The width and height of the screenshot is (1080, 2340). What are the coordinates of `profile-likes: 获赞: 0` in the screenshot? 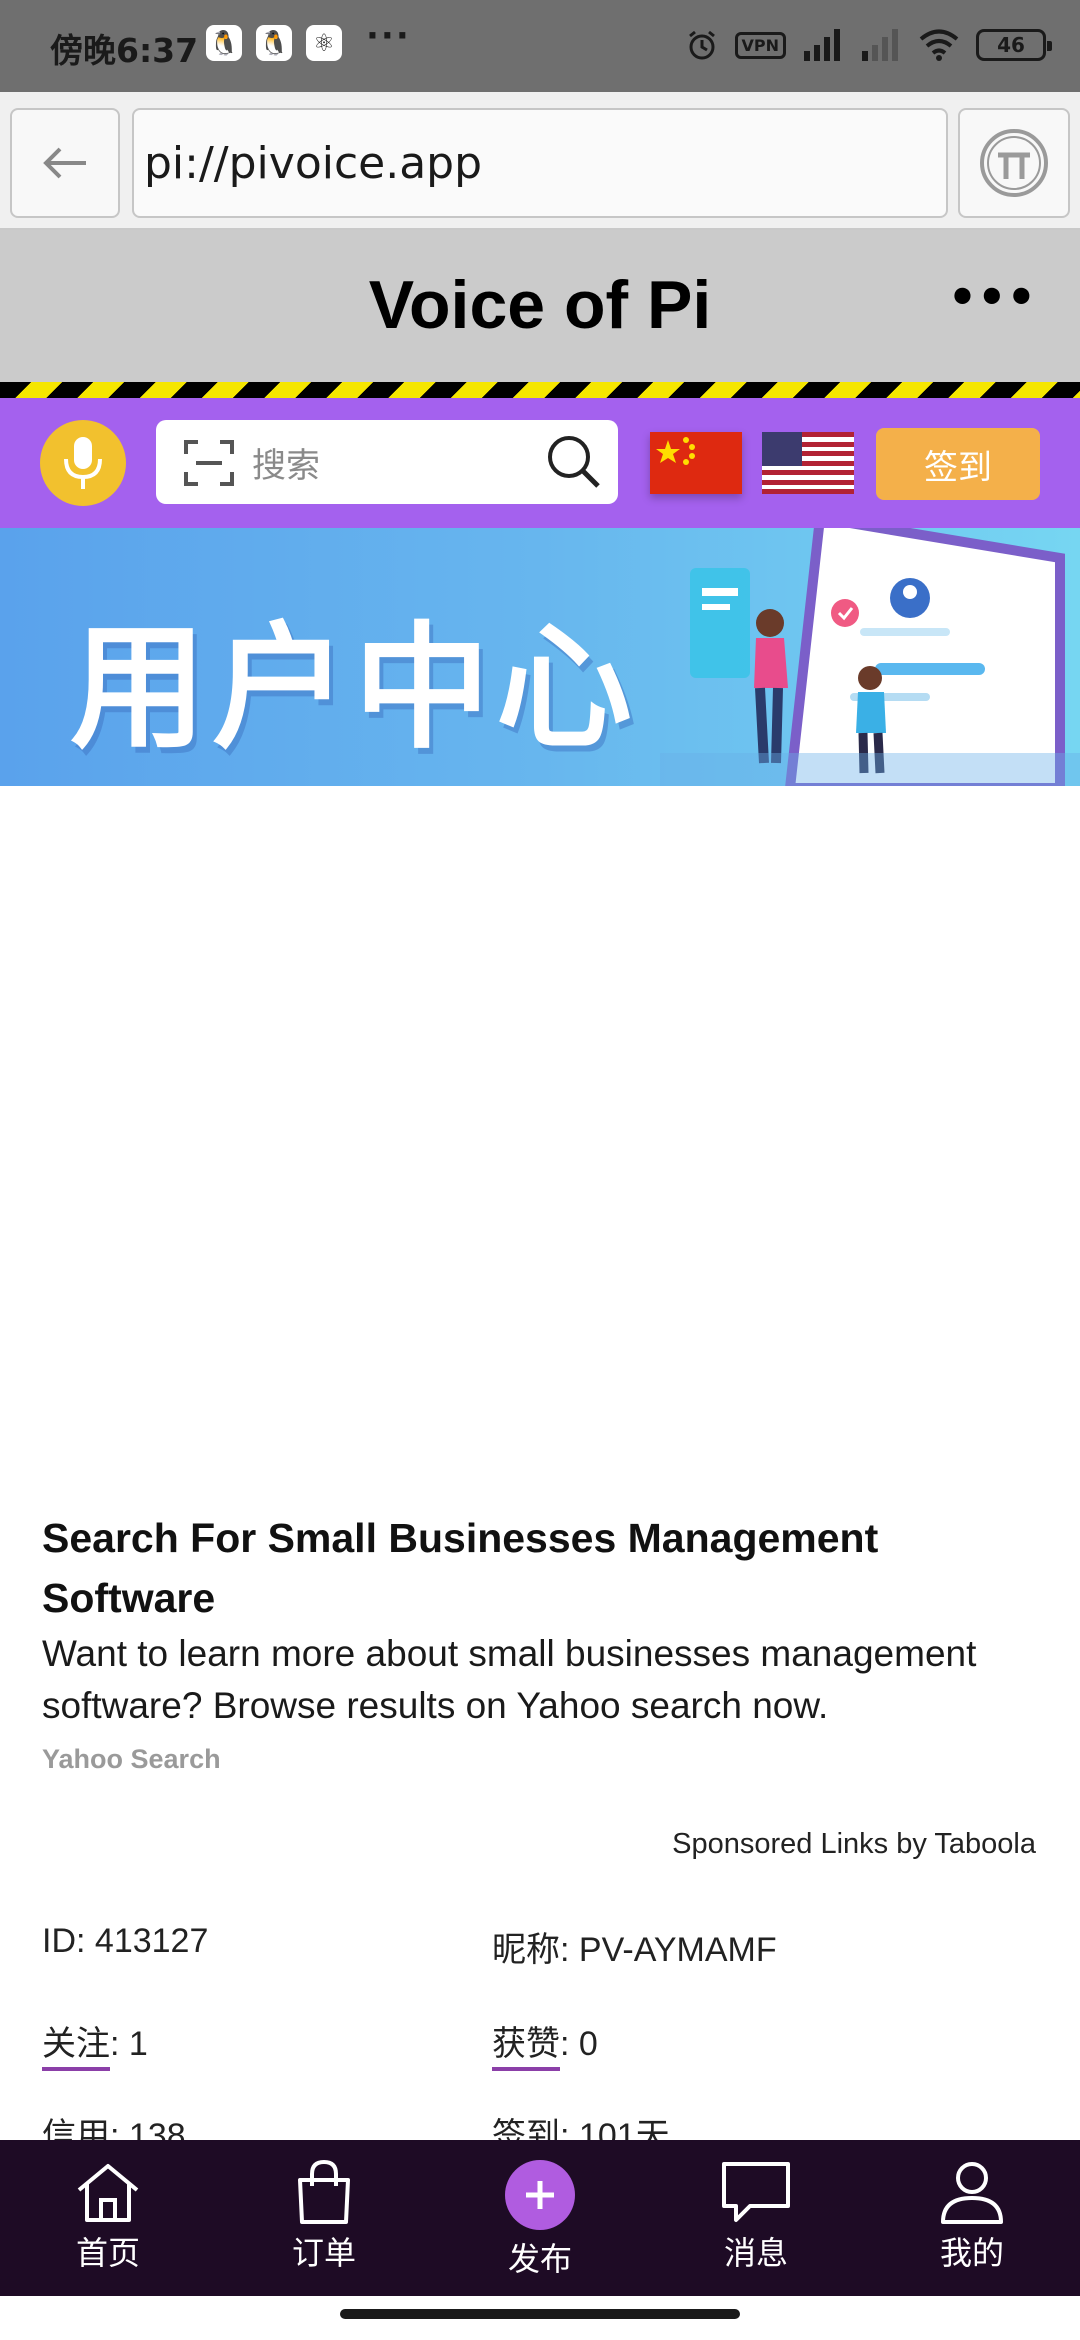 It's located at (545, 2043).